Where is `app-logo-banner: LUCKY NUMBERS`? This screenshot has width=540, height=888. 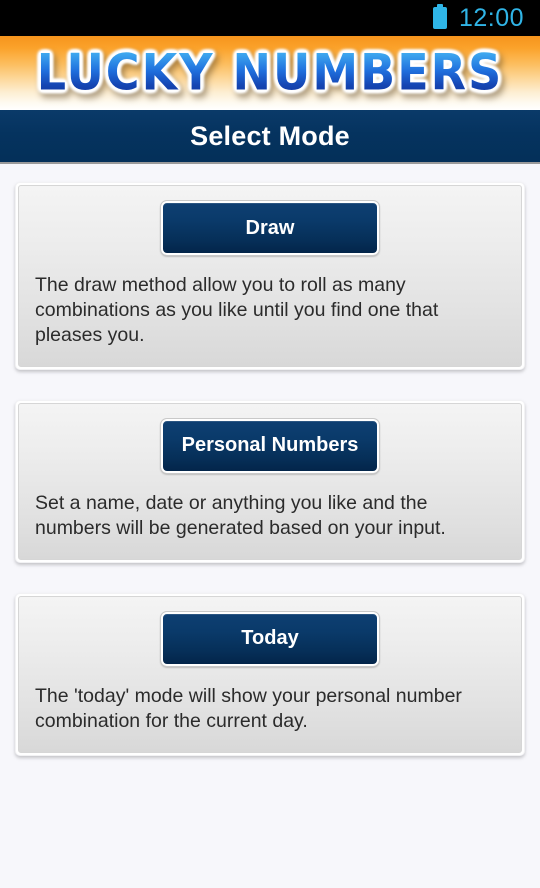 app-logo-banner: LUCKY NUMBERS is located at coordinates (270, 73).